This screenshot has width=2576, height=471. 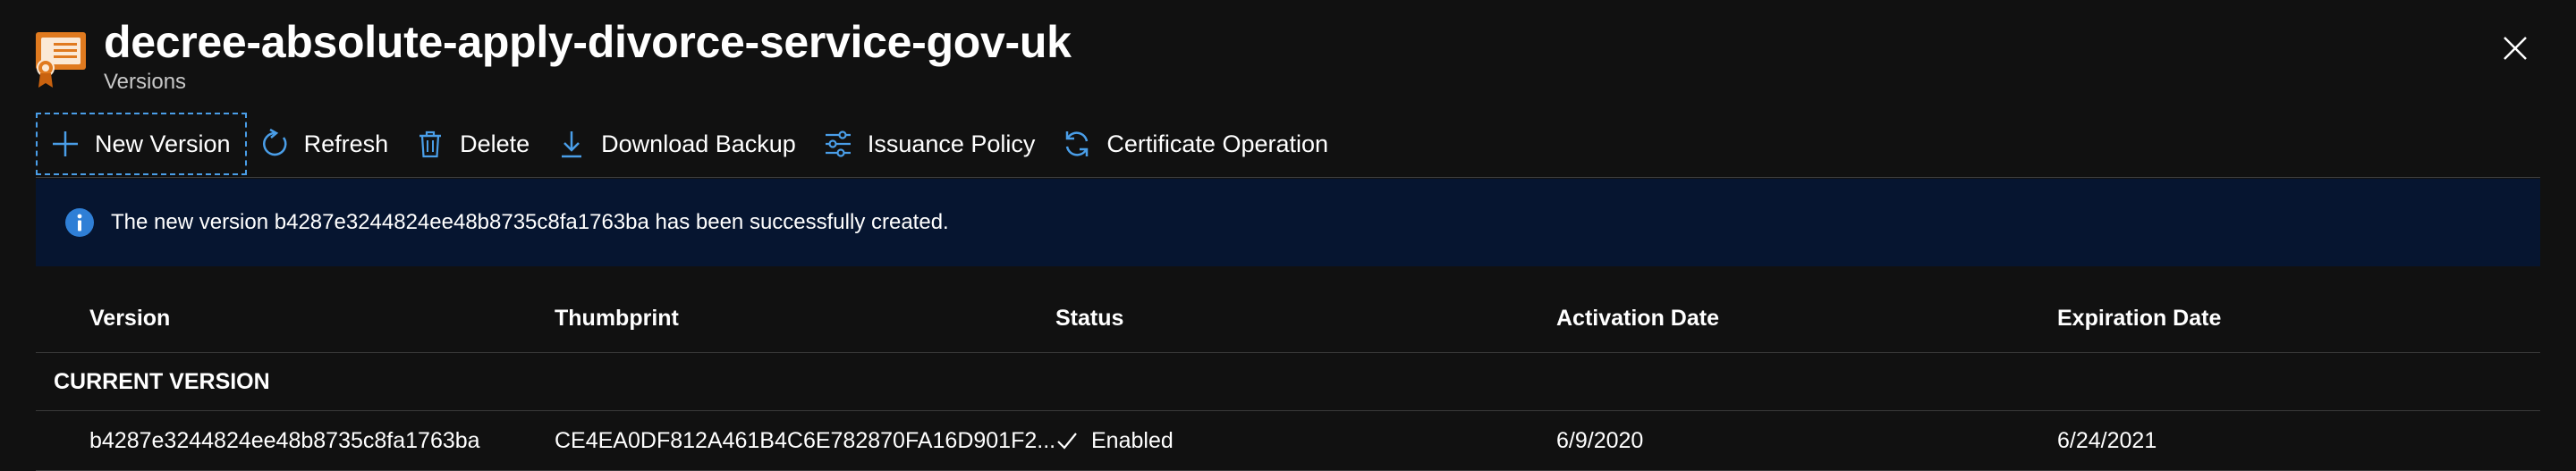 I want to click on download-icon, so click(x=572, y=144).